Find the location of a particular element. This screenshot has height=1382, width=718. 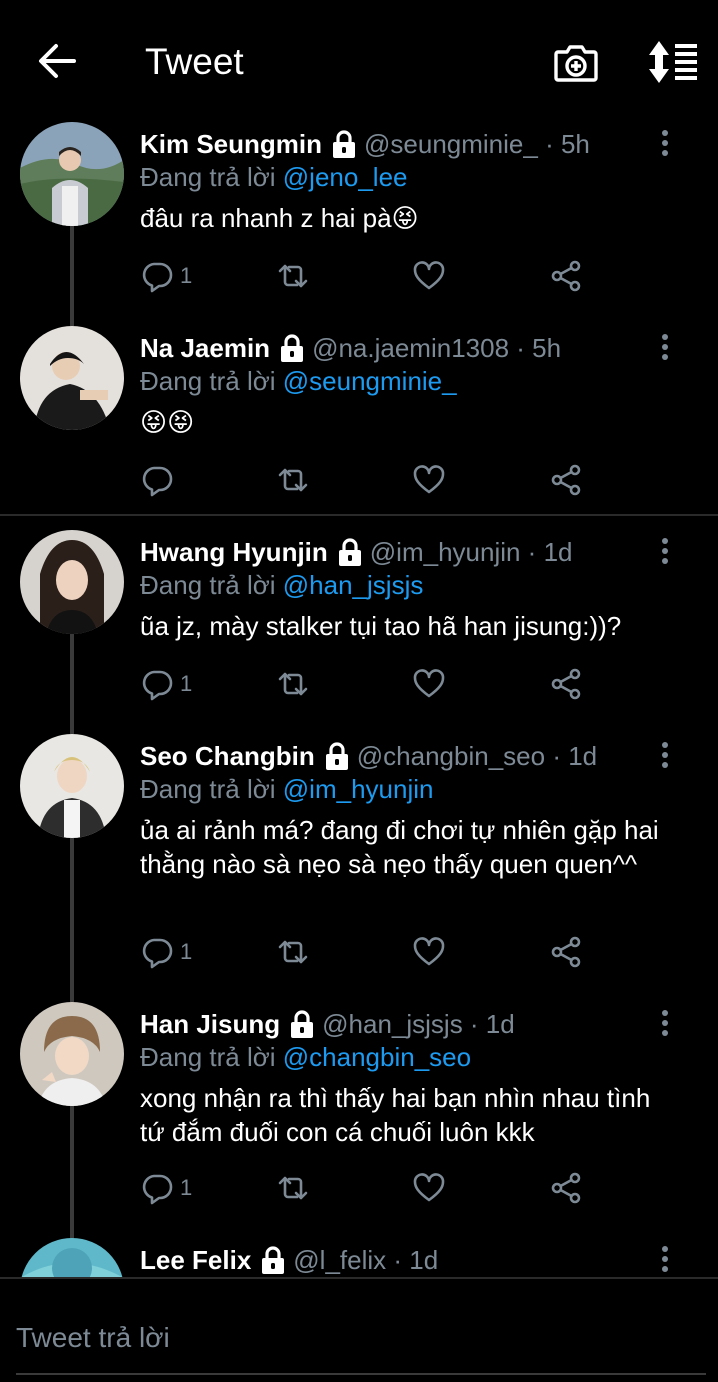

mention-link: @jeno_lee is located at coordinates (345, 177).